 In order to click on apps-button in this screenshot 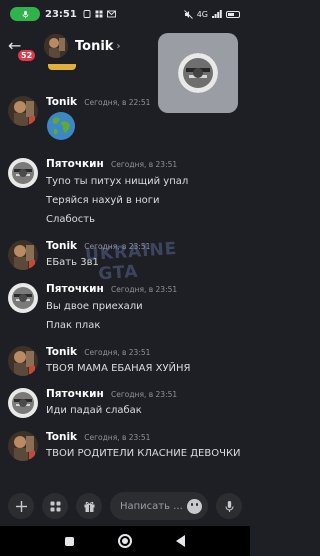, I will do `click(55, 506)`.